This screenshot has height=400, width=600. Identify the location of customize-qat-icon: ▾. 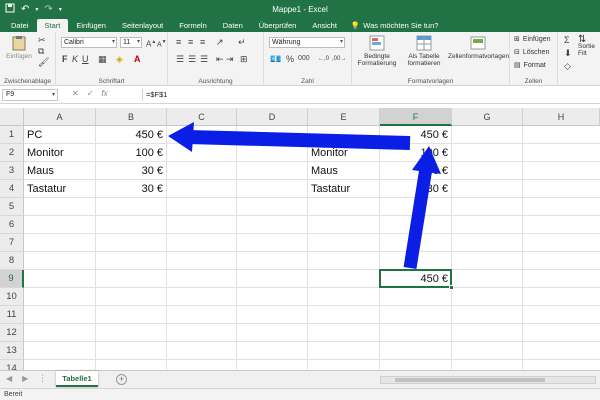
(60, 9).